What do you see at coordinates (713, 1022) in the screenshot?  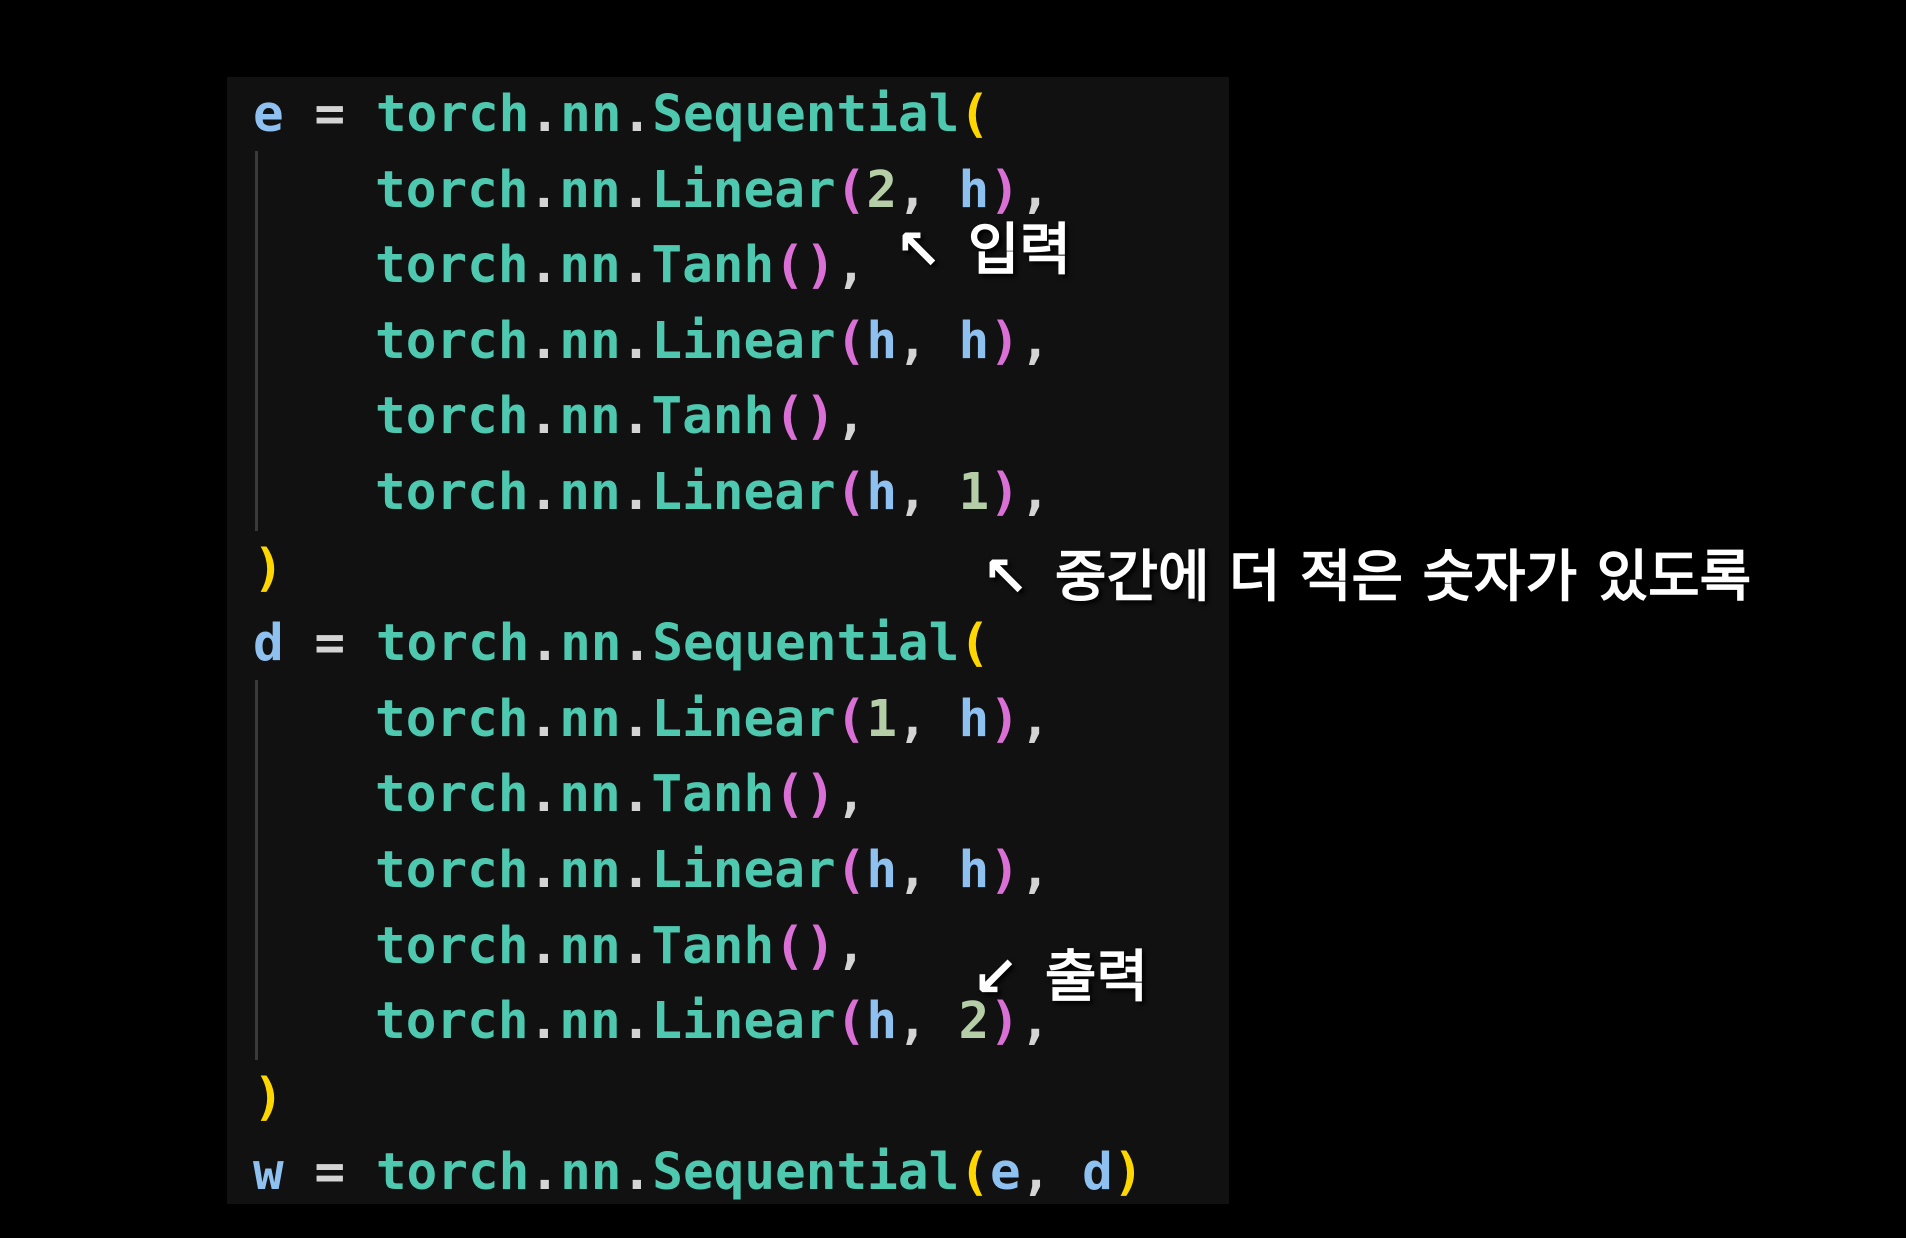 I see `code-line: torch.nn.Linear(h, 2),` at bounding box center [713, 1022].